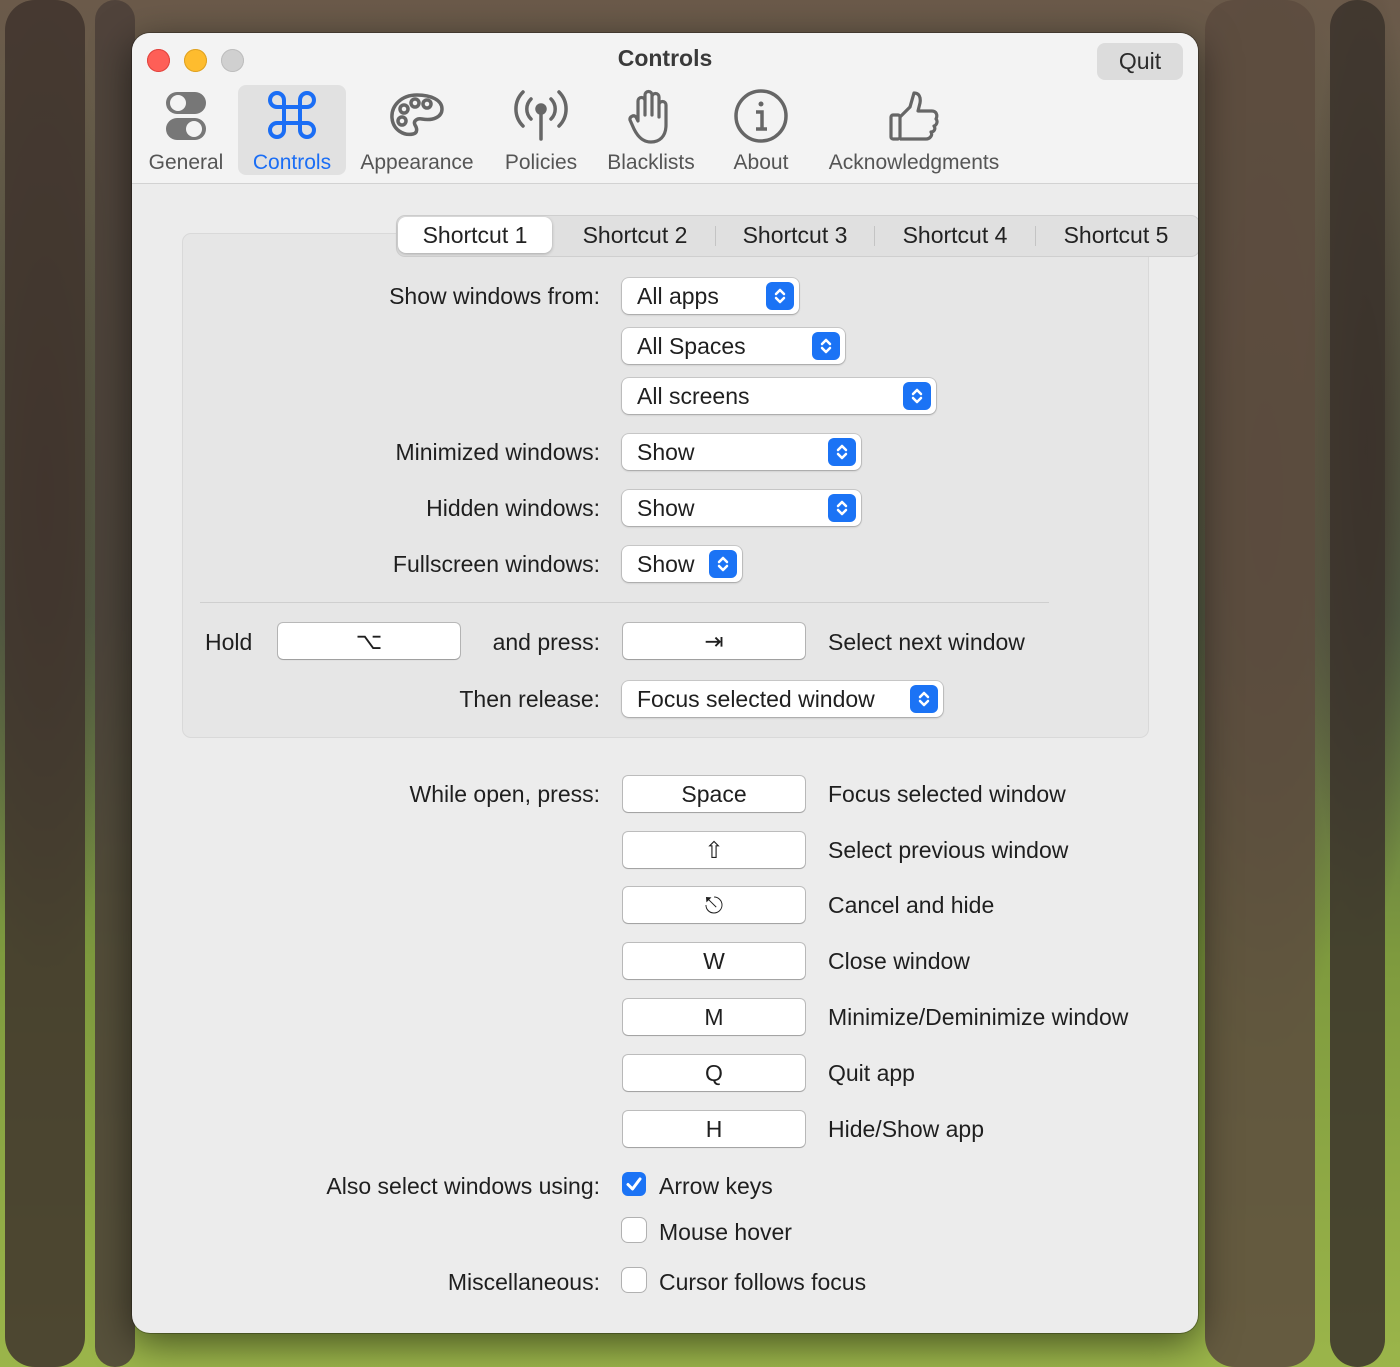 This screenshot has width=1400, height=1367. Describe the element at coordinates (756, 699) in the screenshot. I see `then-release-value: Focus selected window` at that location.